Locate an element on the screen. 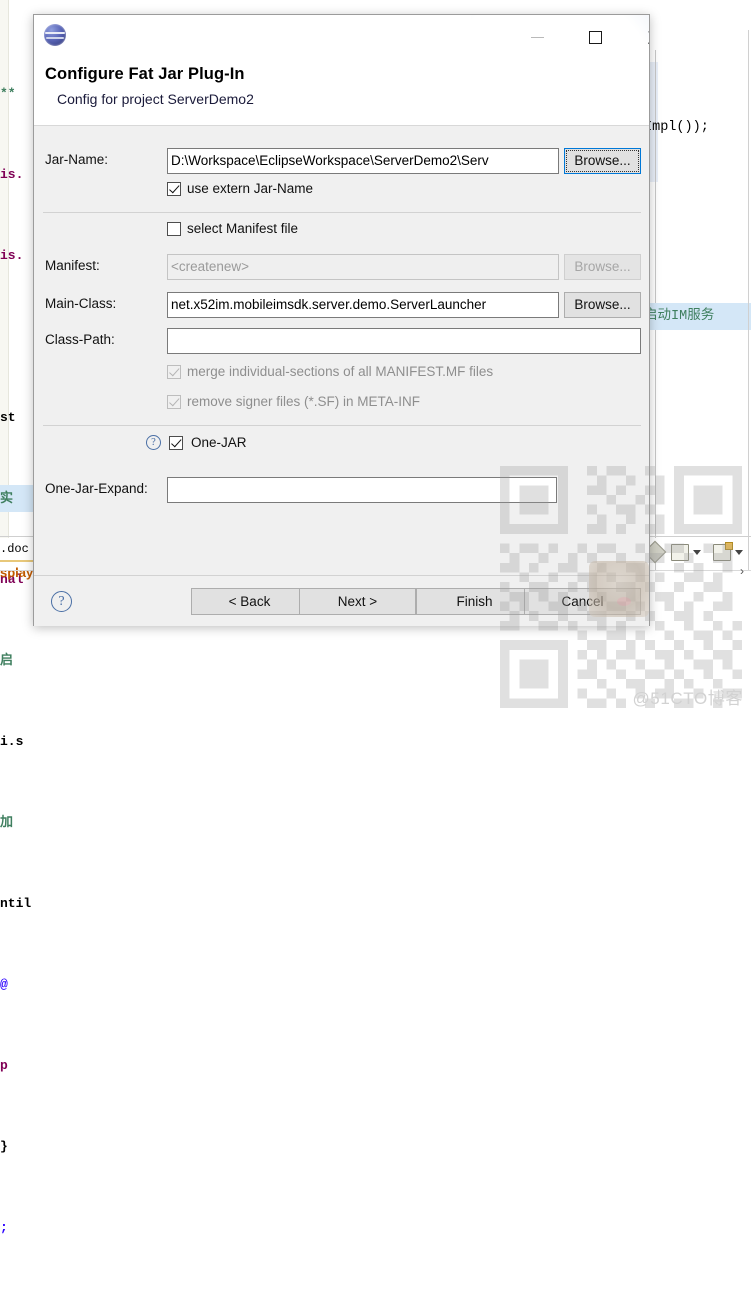 The image size is (751, 1295). view-toolbar is located at coordinates (697, 553).